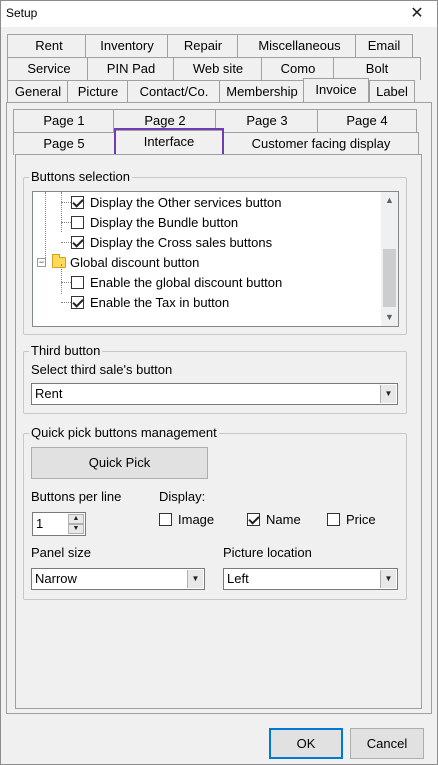 This screenshot has width=438, height=765. I want to click on picture-location-label: Picture location, so click(267, 552).